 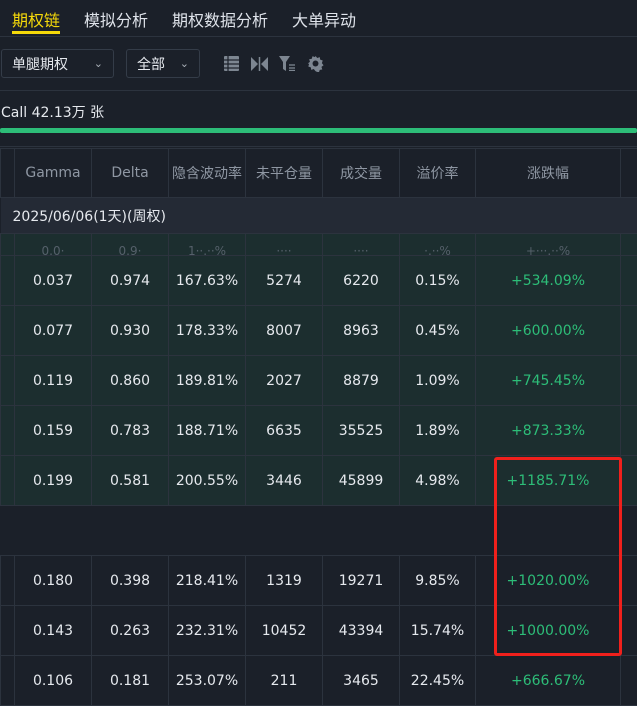 What do you see at coordinates (361, 331) in the screenshot?
I see `cell-volume: 8963` at bounding box center [361, 331].